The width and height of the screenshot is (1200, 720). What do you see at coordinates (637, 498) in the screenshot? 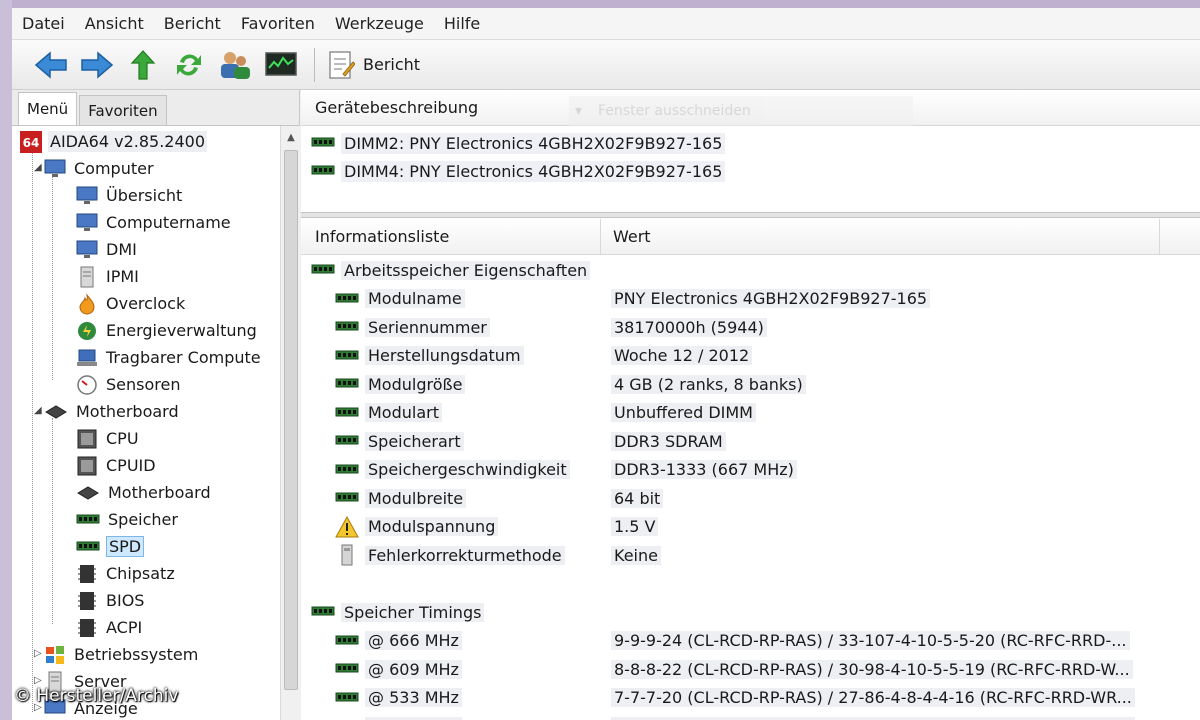
I see `property-value-cell: 64 bit` at bounding box center [637, 498].